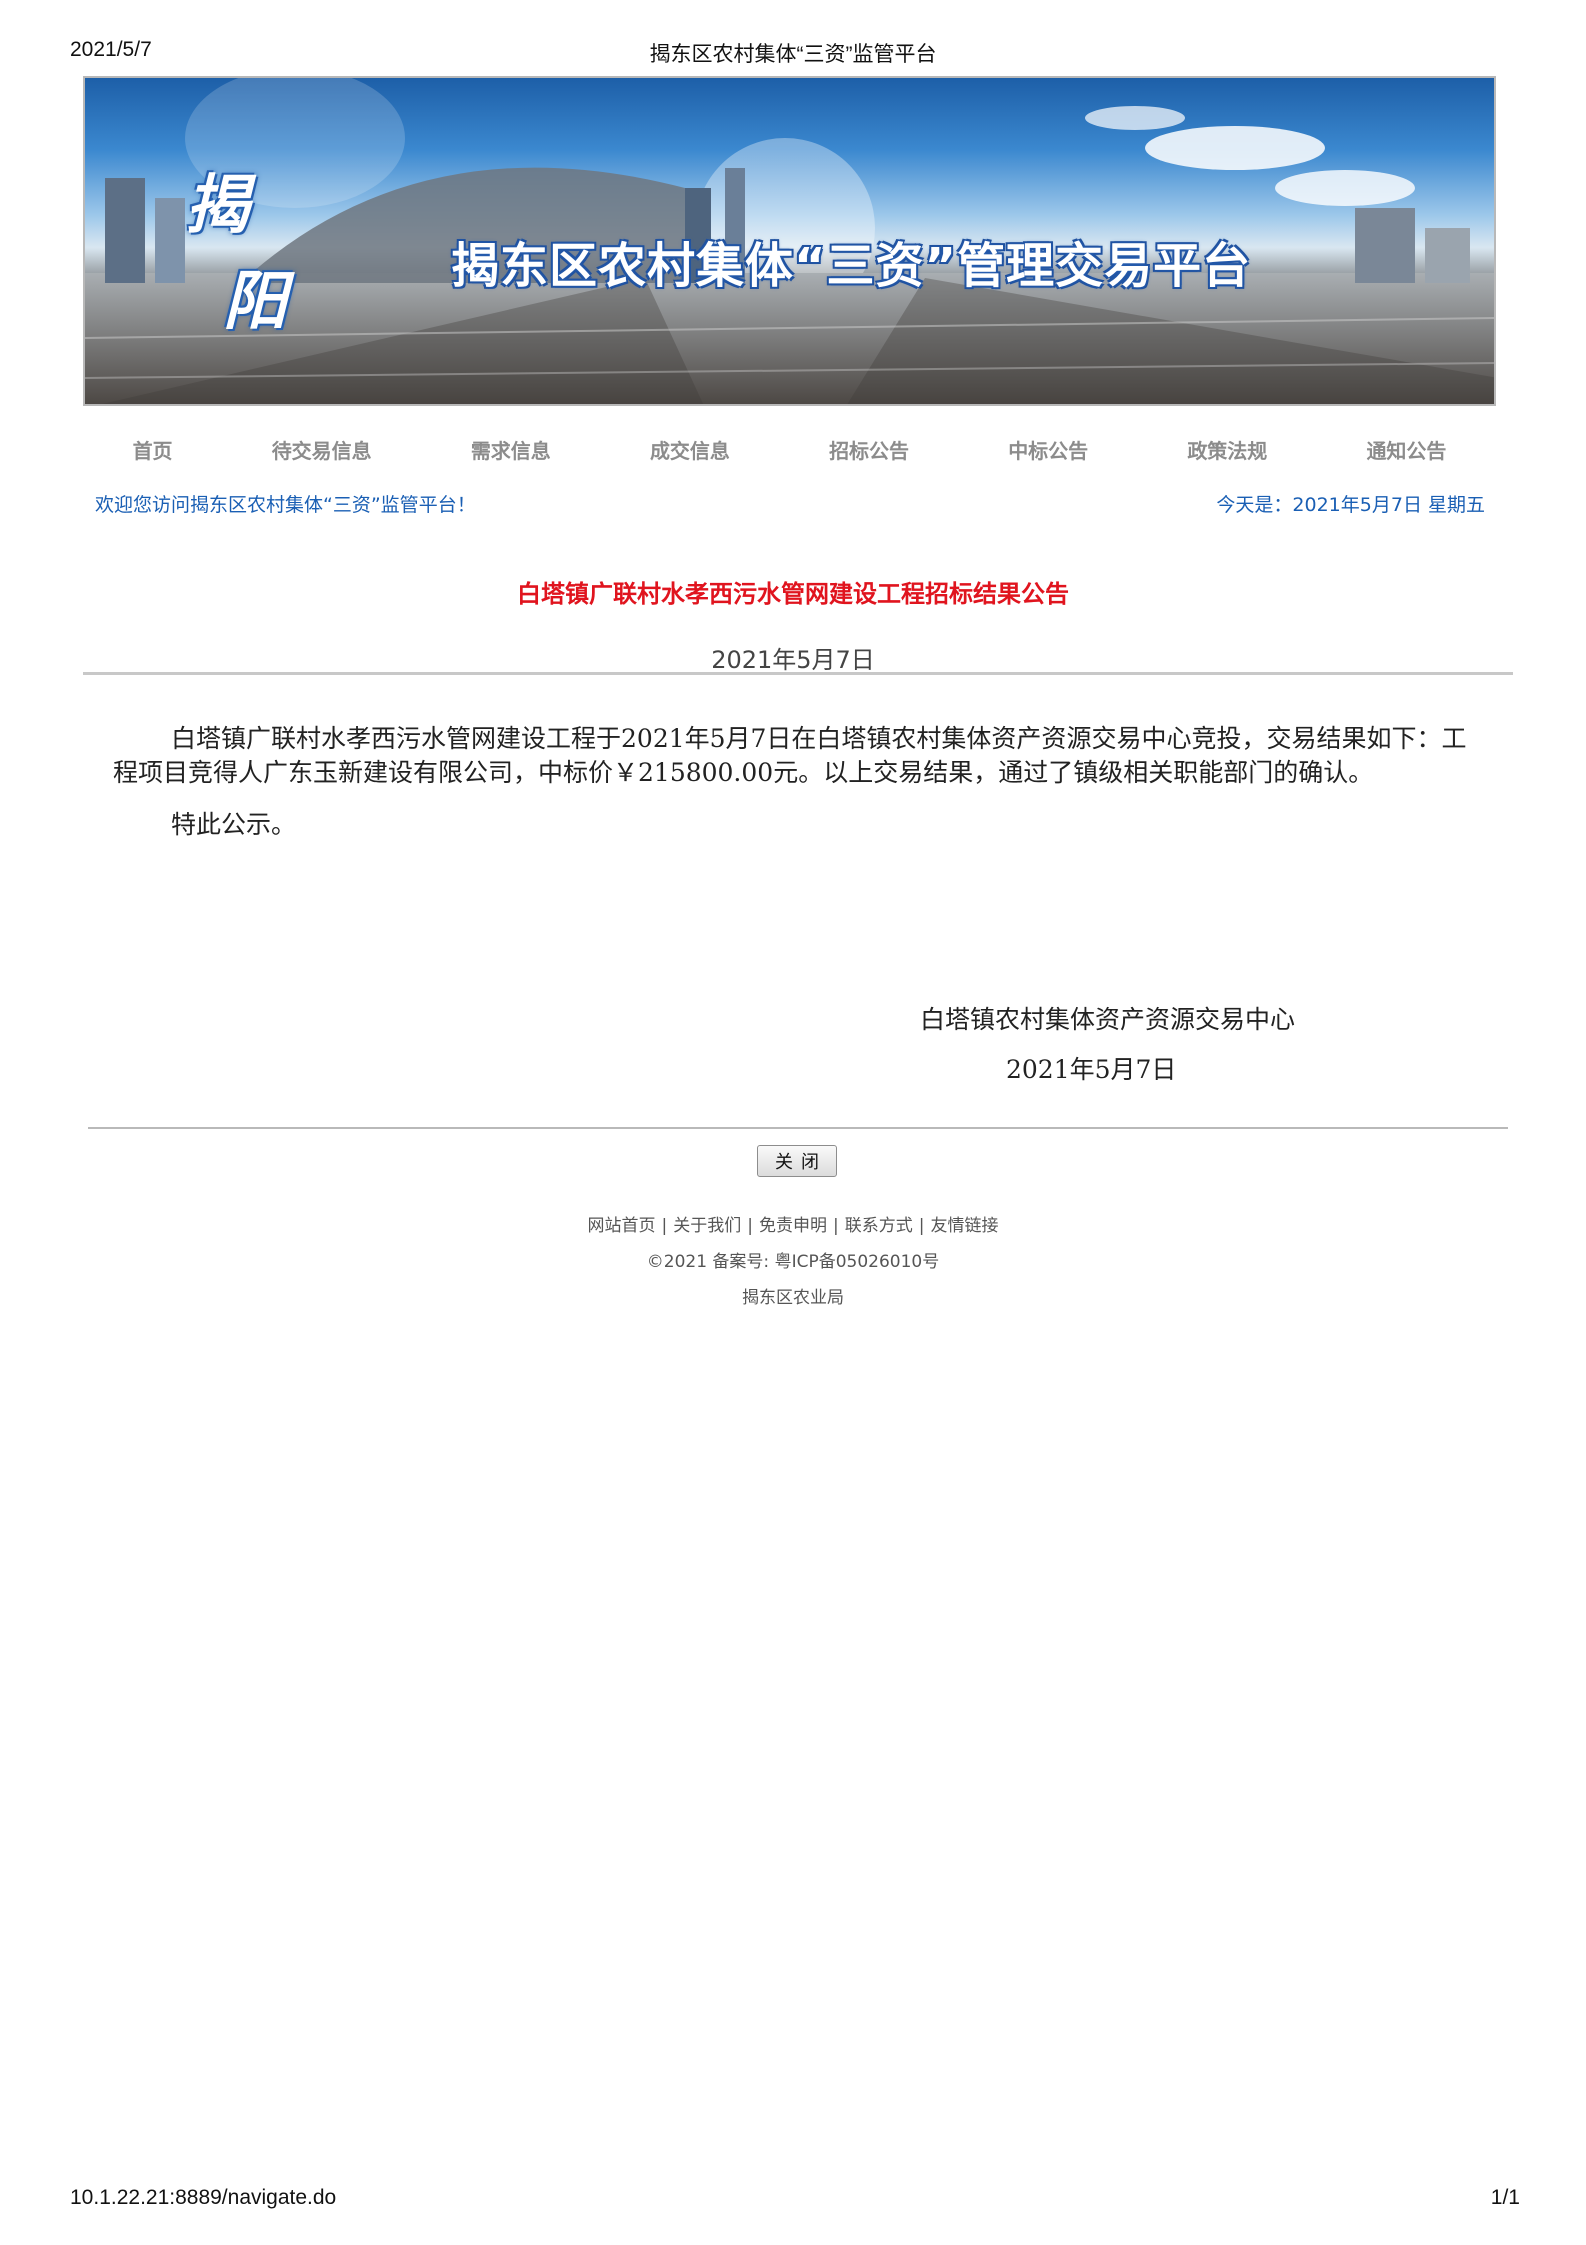 The height and width of the screenshot is (2245, 1586). What do you see at coordinates (798, 673) in the screenshot?
I see `title-divider` at bounding box center [798, 673].